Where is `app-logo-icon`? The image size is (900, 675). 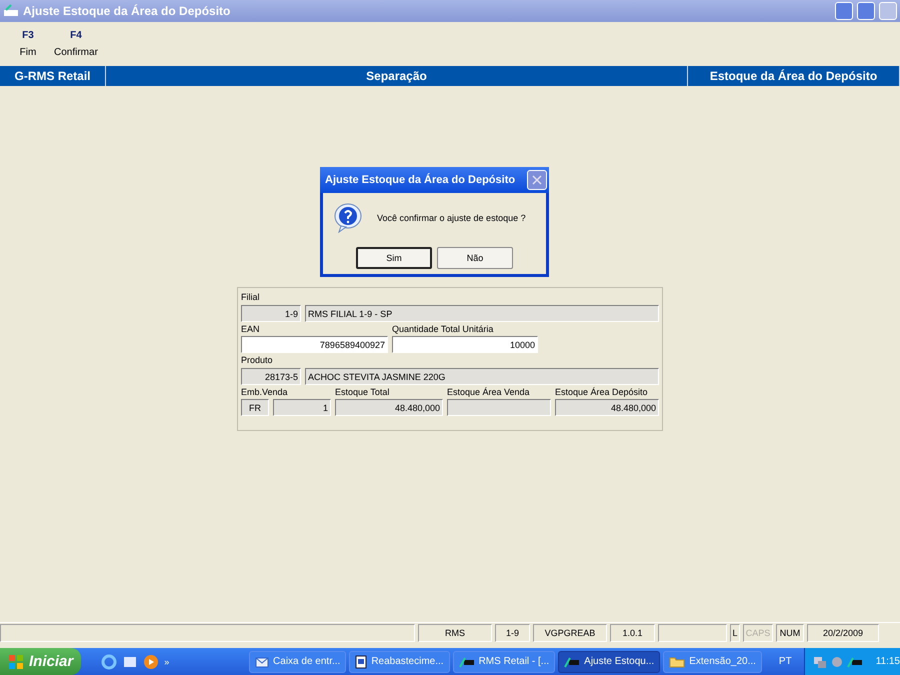
app-logo-icon is located at coordinates (11, 11).